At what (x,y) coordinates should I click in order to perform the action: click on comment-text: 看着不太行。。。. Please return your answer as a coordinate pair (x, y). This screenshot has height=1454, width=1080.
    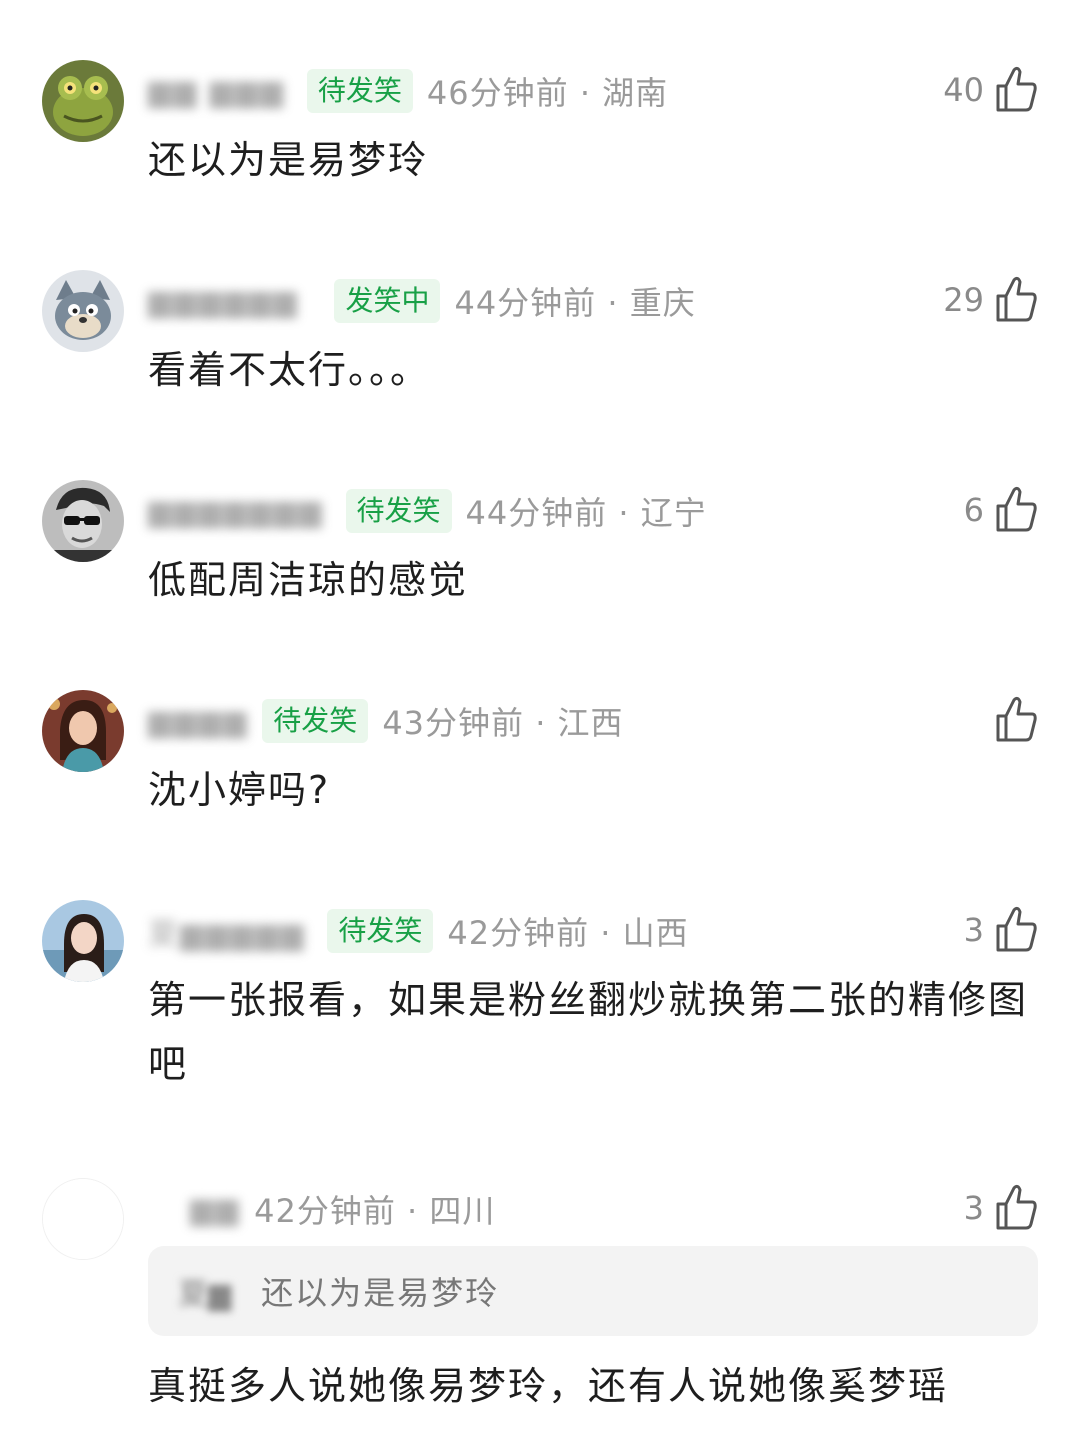
    Looking at the image, I should click on (289, 370).